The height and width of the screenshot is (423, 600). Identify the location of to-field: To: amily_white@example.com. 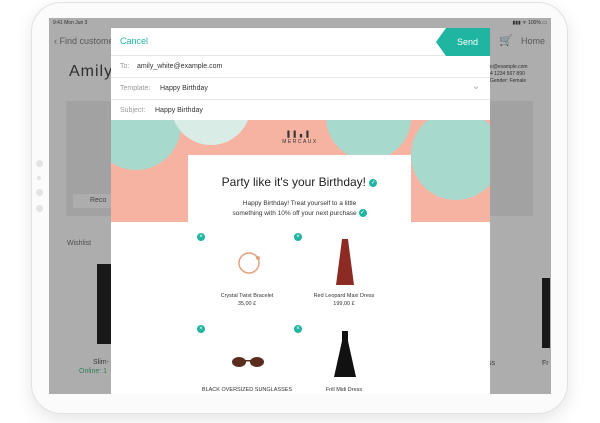
(300, 67).